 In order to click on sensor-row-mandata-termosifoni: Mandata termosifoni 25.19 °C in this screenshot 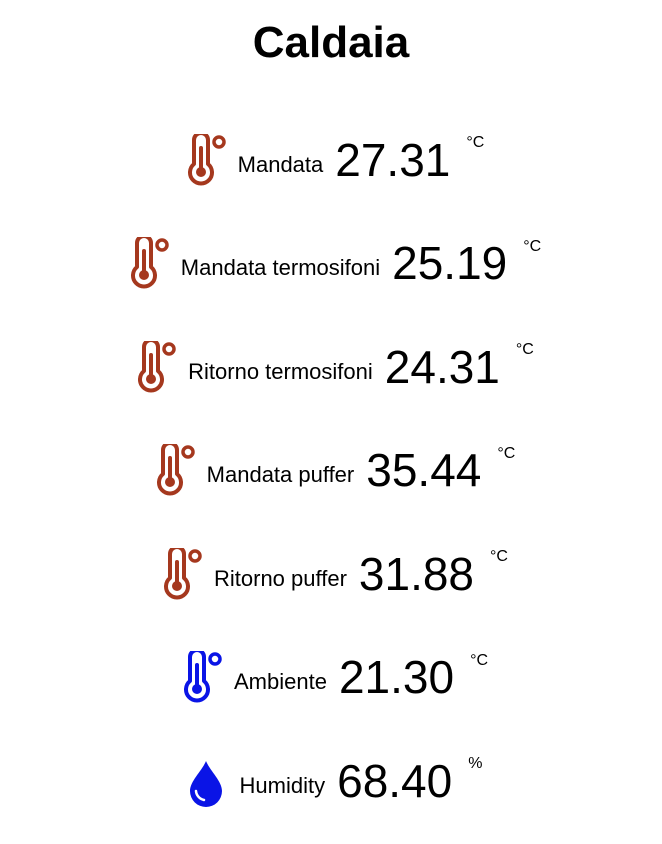, I will do `click(331, 264)`.